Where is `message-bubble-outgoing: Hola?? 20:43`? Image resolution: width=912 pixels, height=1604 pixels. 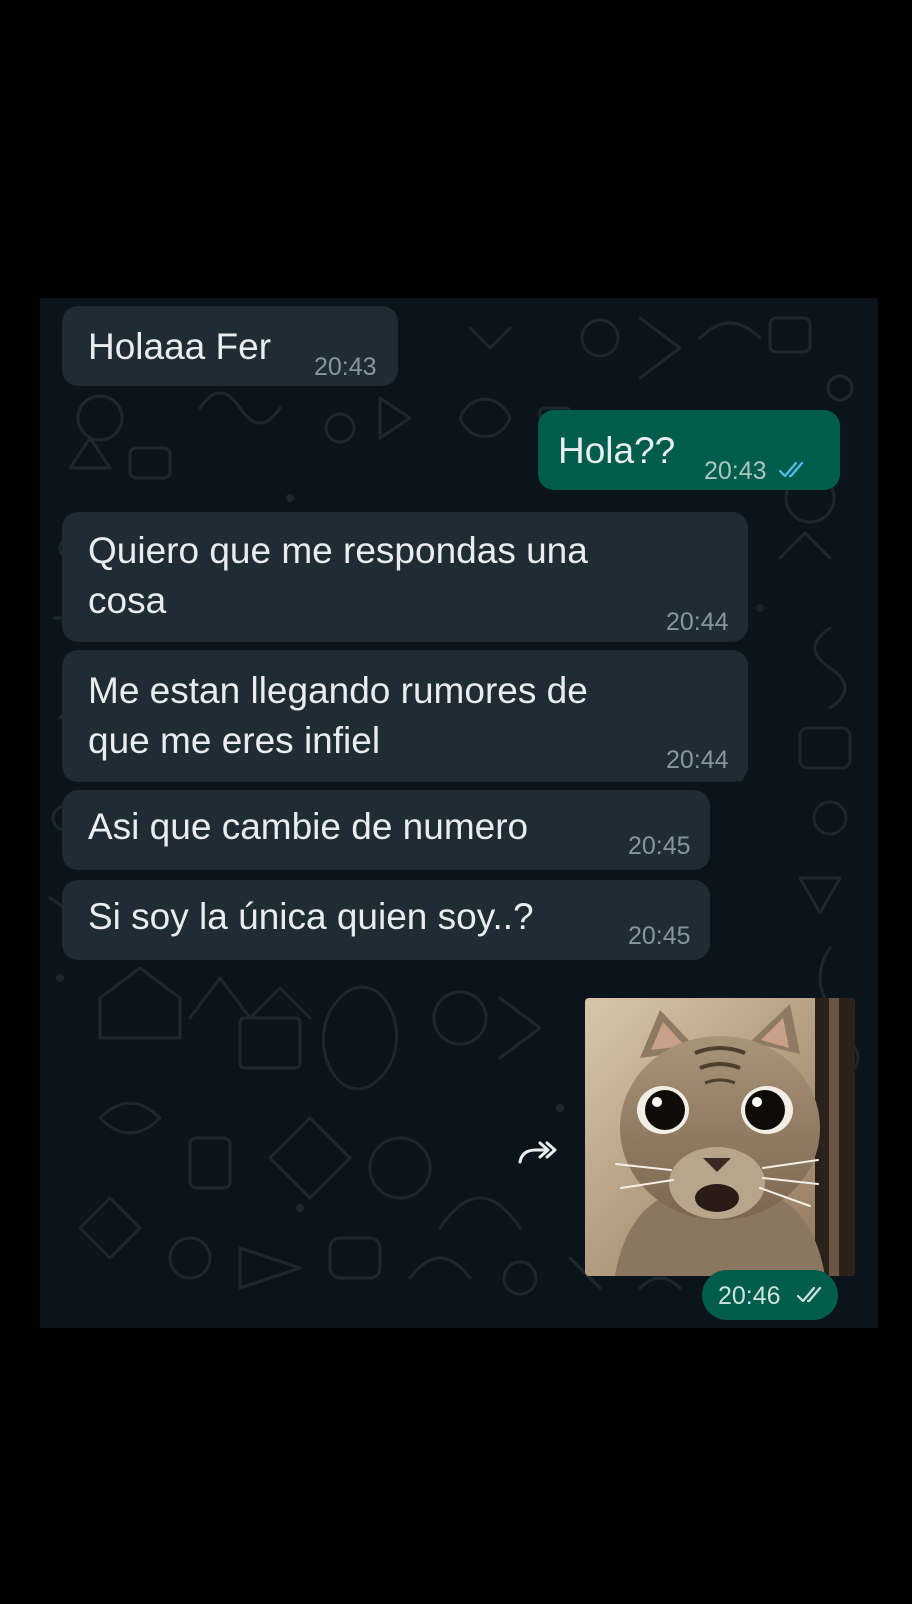
message-bubble-outgoing: Hola?? 20:43 is located at coordinates (689, 450).